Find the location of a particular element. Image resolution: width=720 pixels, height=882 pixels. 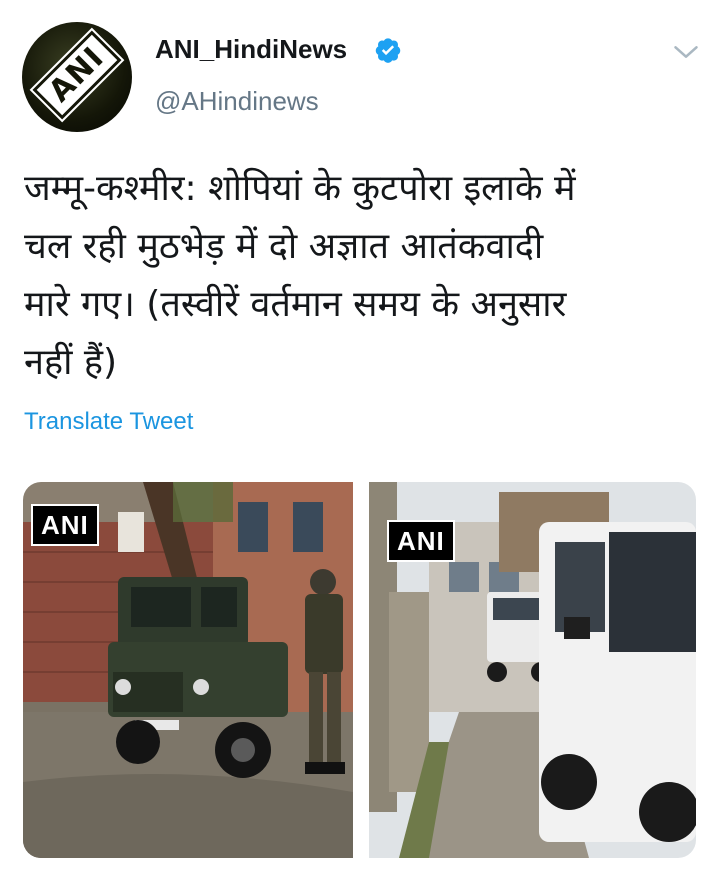

ani-logo: ANI is located at coordinates (76, 74).